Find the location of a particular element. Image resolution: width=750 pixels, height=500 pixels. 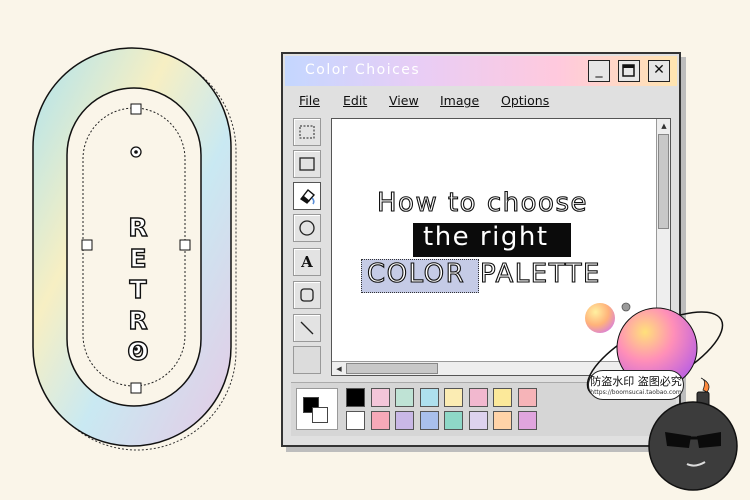

retro-word: R E T R O is located at coordinates (138, 289).